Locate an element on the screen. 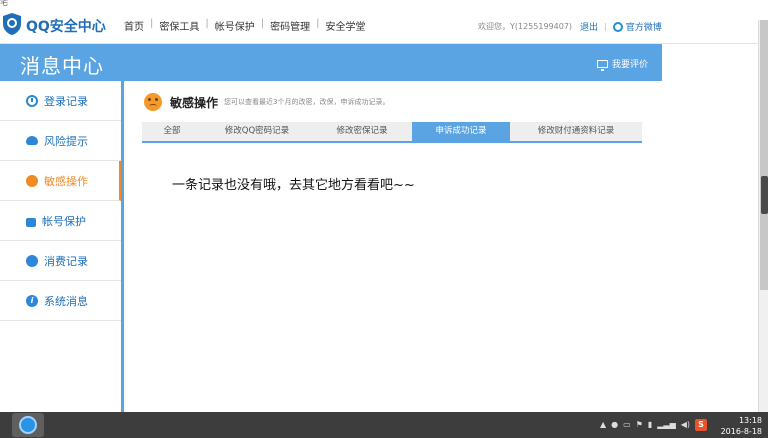  message-center-banner: 消息中心 我要评价 is located at coordinates (331, 62).